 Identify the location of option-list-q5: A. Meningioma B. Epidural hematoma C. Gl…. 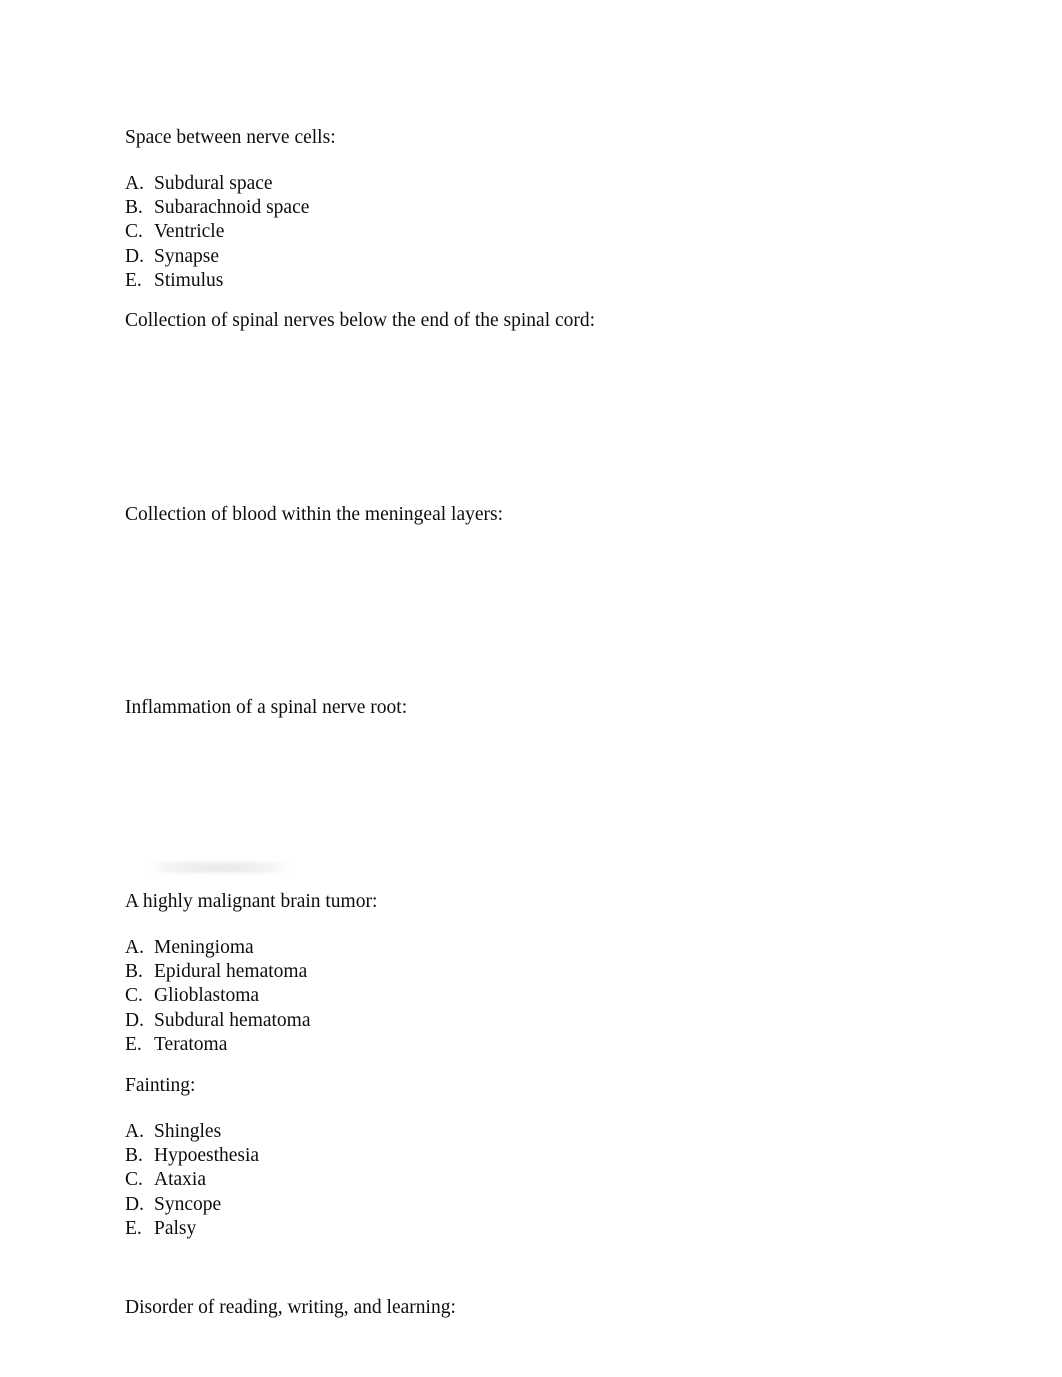
(535, 996).